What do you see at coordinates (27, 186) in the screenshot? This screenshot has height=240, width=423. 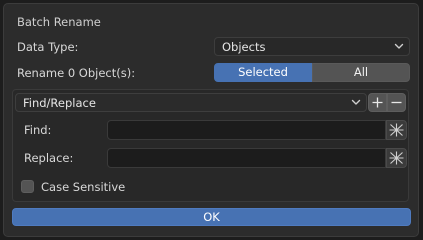 I see `case-sensitive-checkbox` at bounding box center [27, 186].